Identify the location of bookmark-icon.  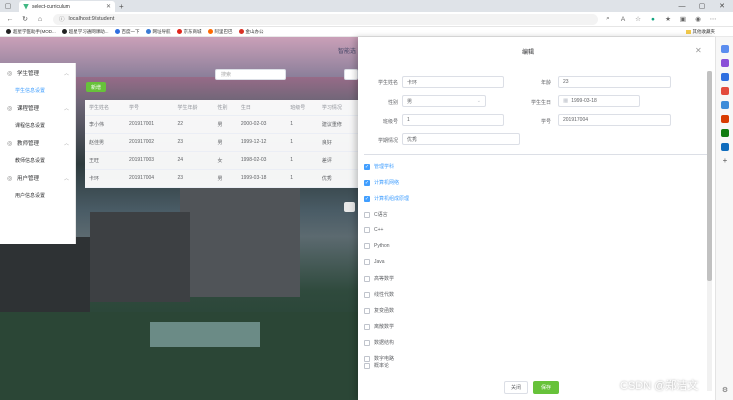
(64, 31).